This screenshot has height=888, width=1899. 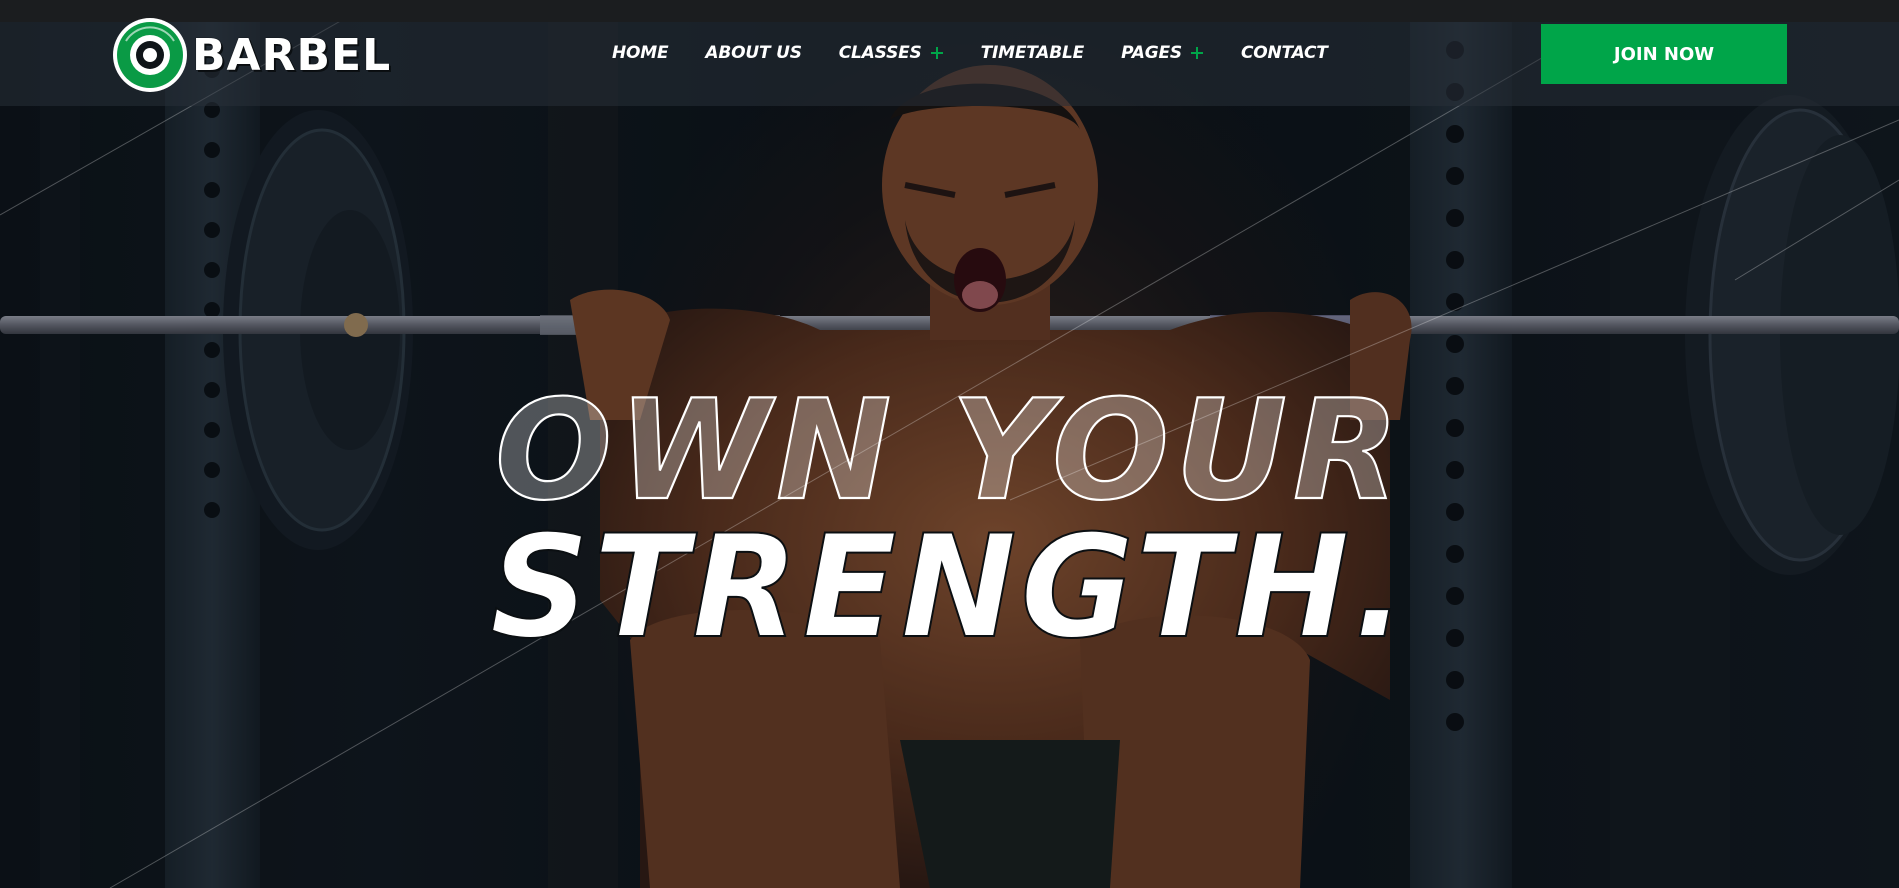 I want to click on nav-label: ABOUT US, so click(x=753, y=53).